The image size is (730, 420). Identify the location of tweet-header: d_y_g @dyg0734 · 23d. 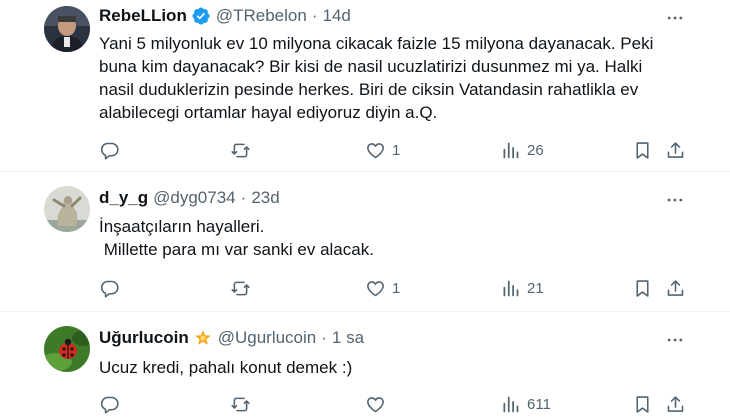
(189, 198).